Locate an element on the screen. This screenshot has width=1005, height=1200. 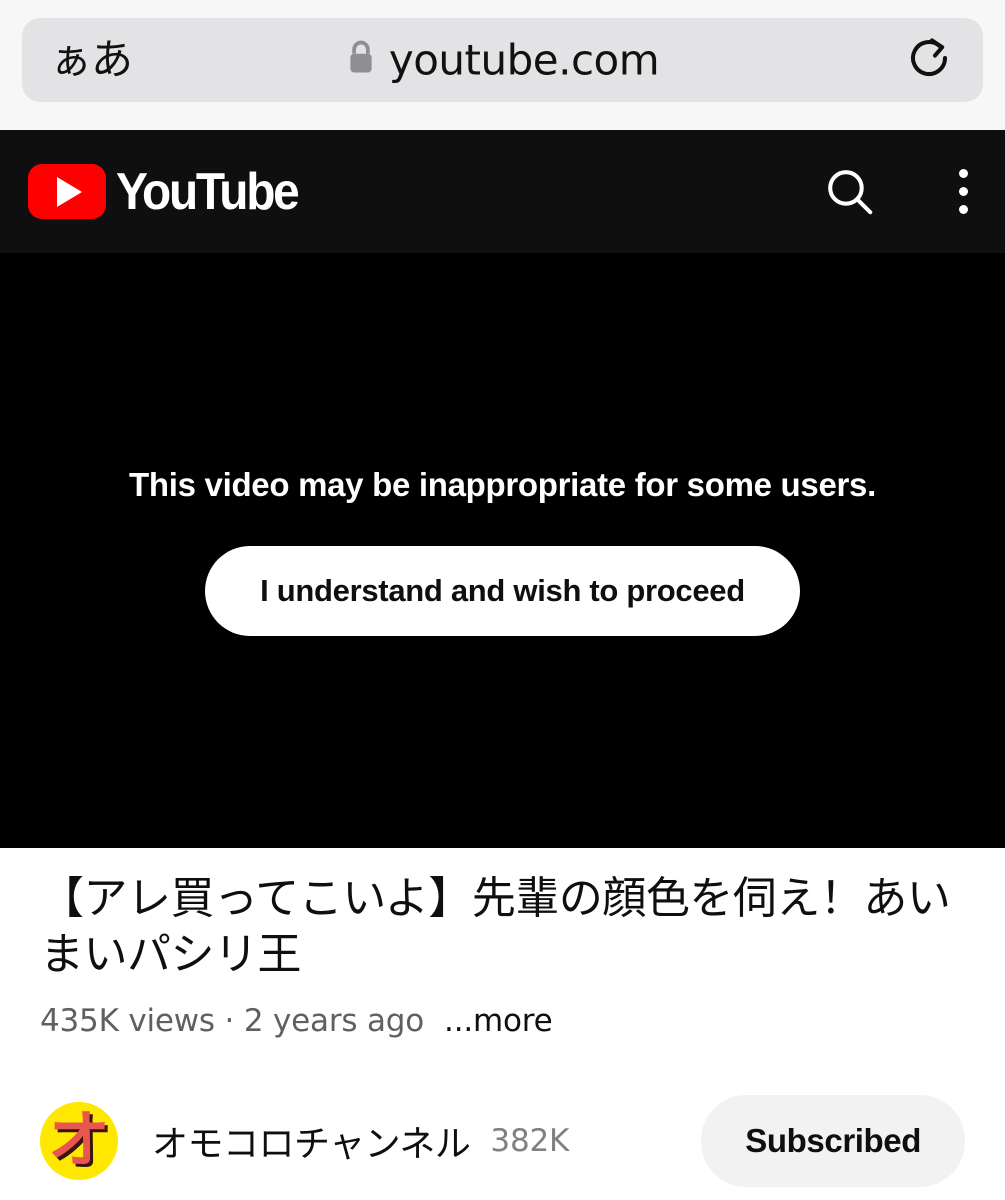
browser-toolbar: ぁあ youtube.com is located at coordinates (502, 65).